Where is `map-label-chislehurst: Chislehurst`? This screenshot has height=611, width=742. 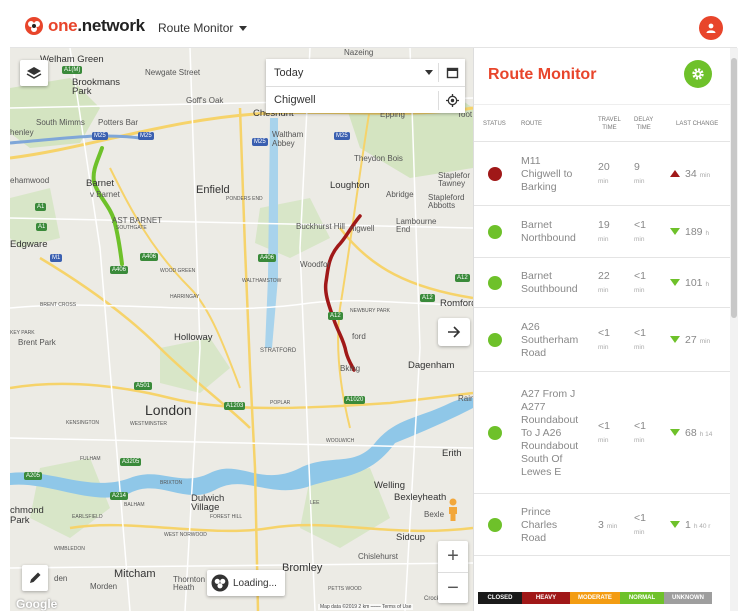
map-label-chislehurst: Chislehurst is located at coordinates (378, 556).